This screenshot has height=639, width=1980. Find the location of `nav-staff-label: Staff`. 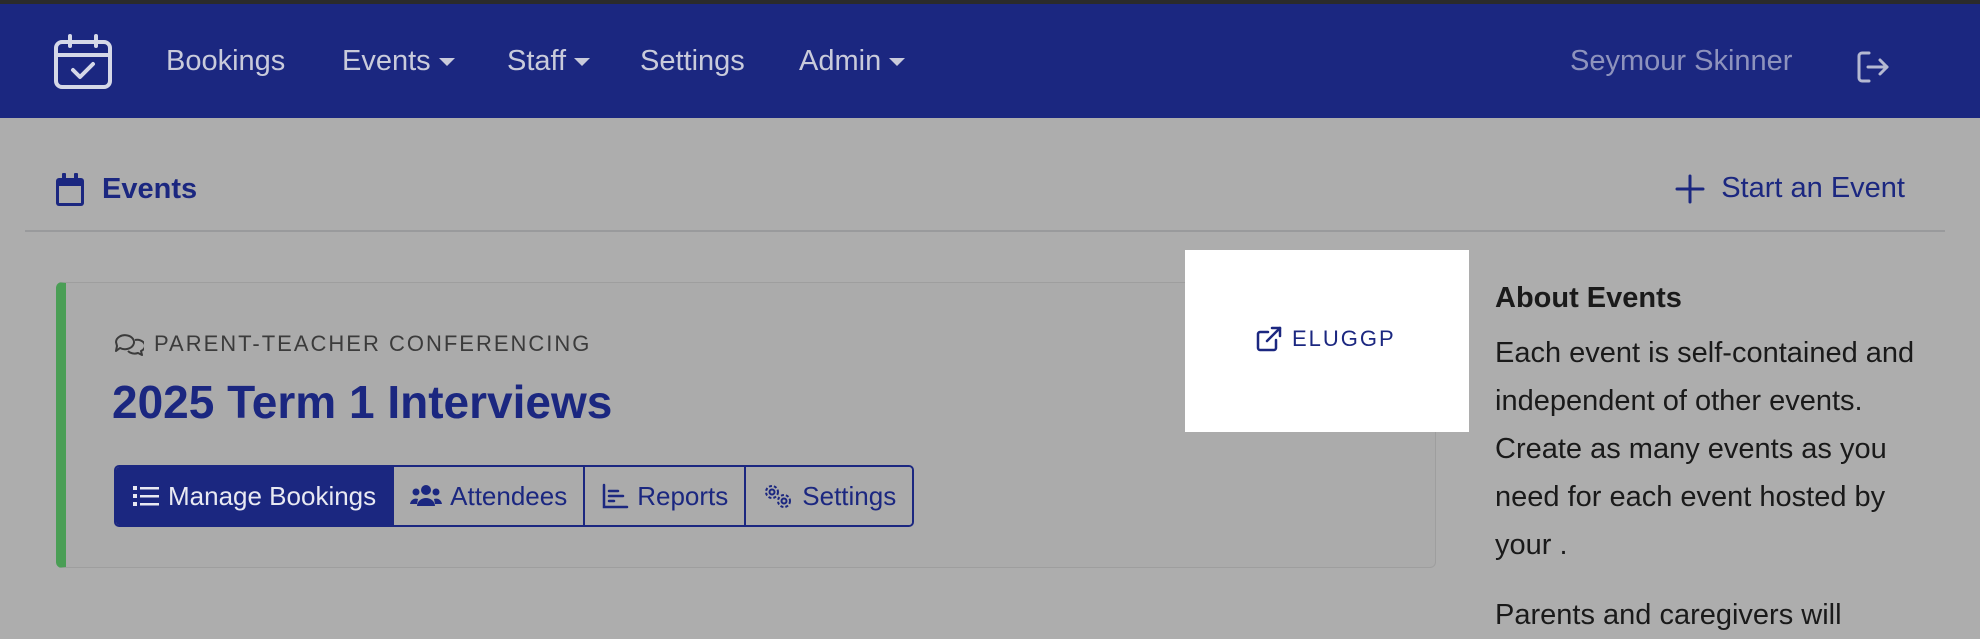

nav-staff-label: Staff is located at coordinates (537, 61).